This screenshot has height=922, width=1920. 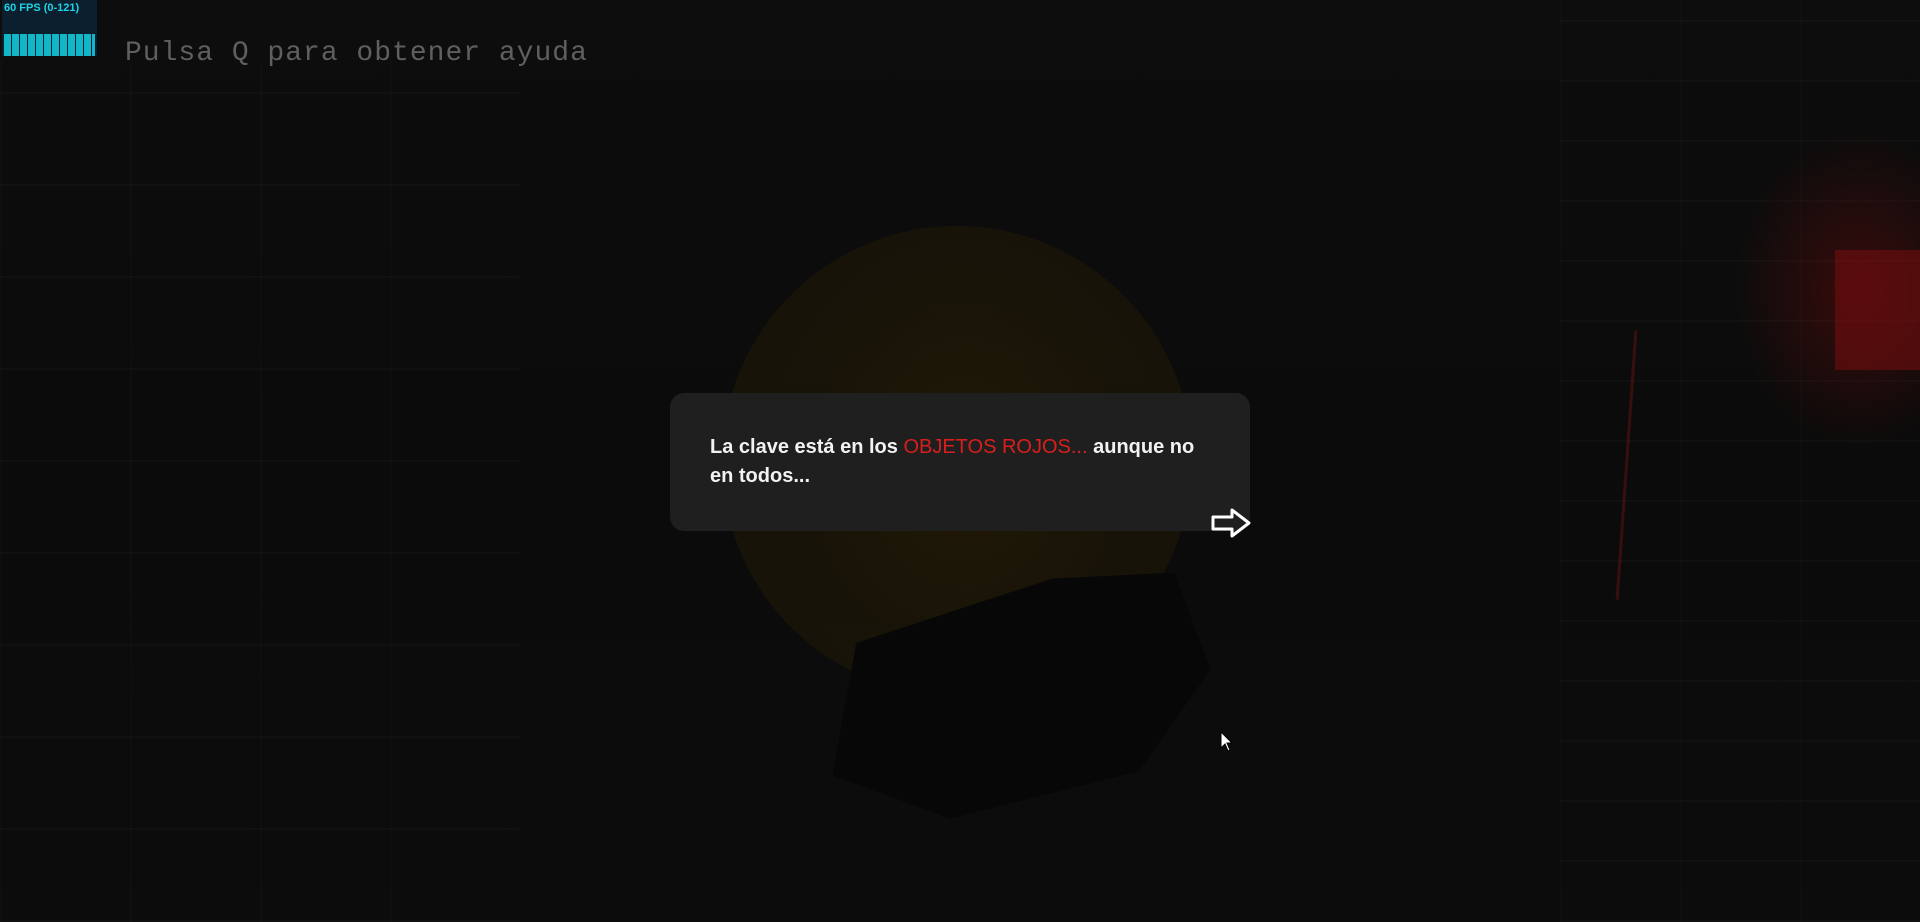 What do you see at coordinates (49, 28) in the screenshot?
I see `fps-counter: 60 FPS (0-121)` at bounding box center [49, 28].